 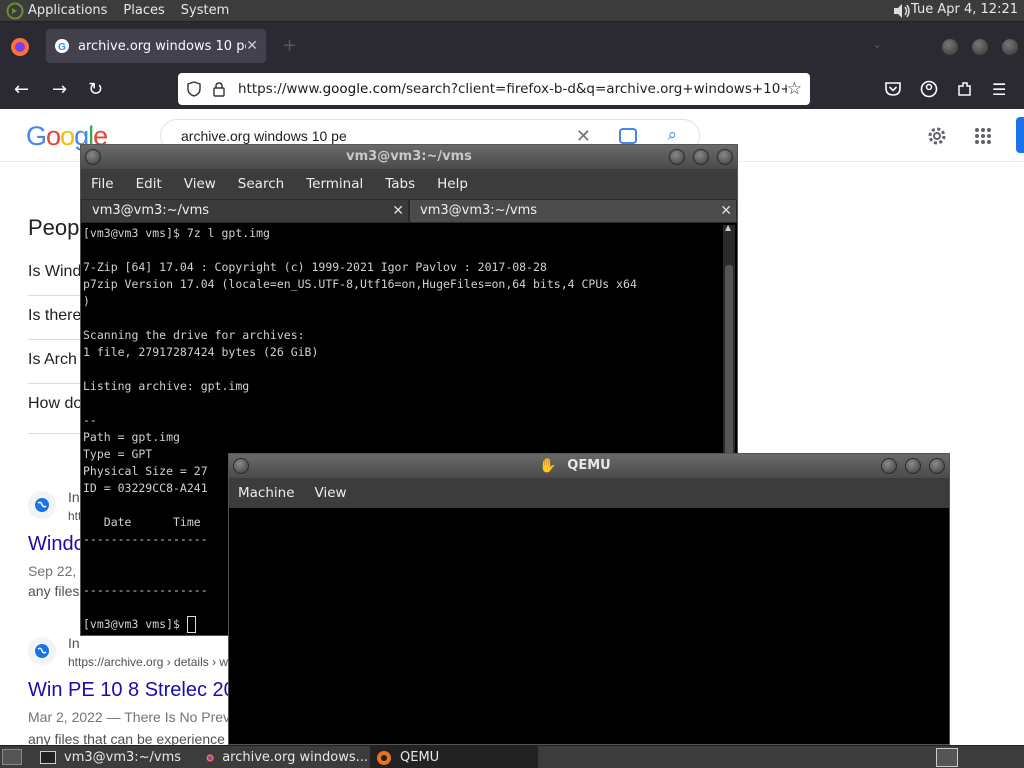 What do you see at coordinates (59, 89) in the screenshot?
I see `forward-icon: →` at bounding box center [59, 89].